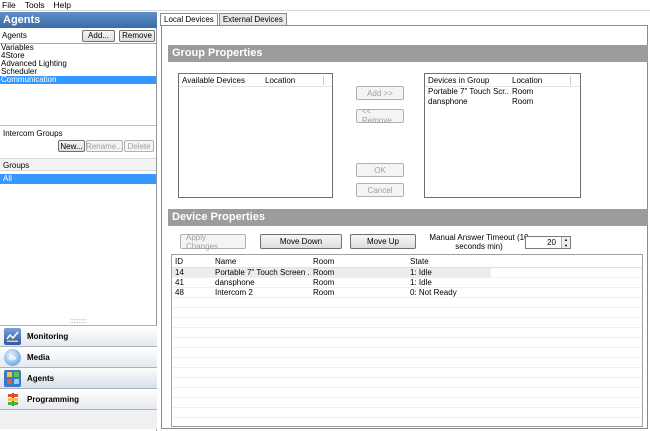 The width and height of the screenshot is (650, 431). Describe the element at coordinates (192, 272) in the screenshot. I see `cell-id: 14` at that location.